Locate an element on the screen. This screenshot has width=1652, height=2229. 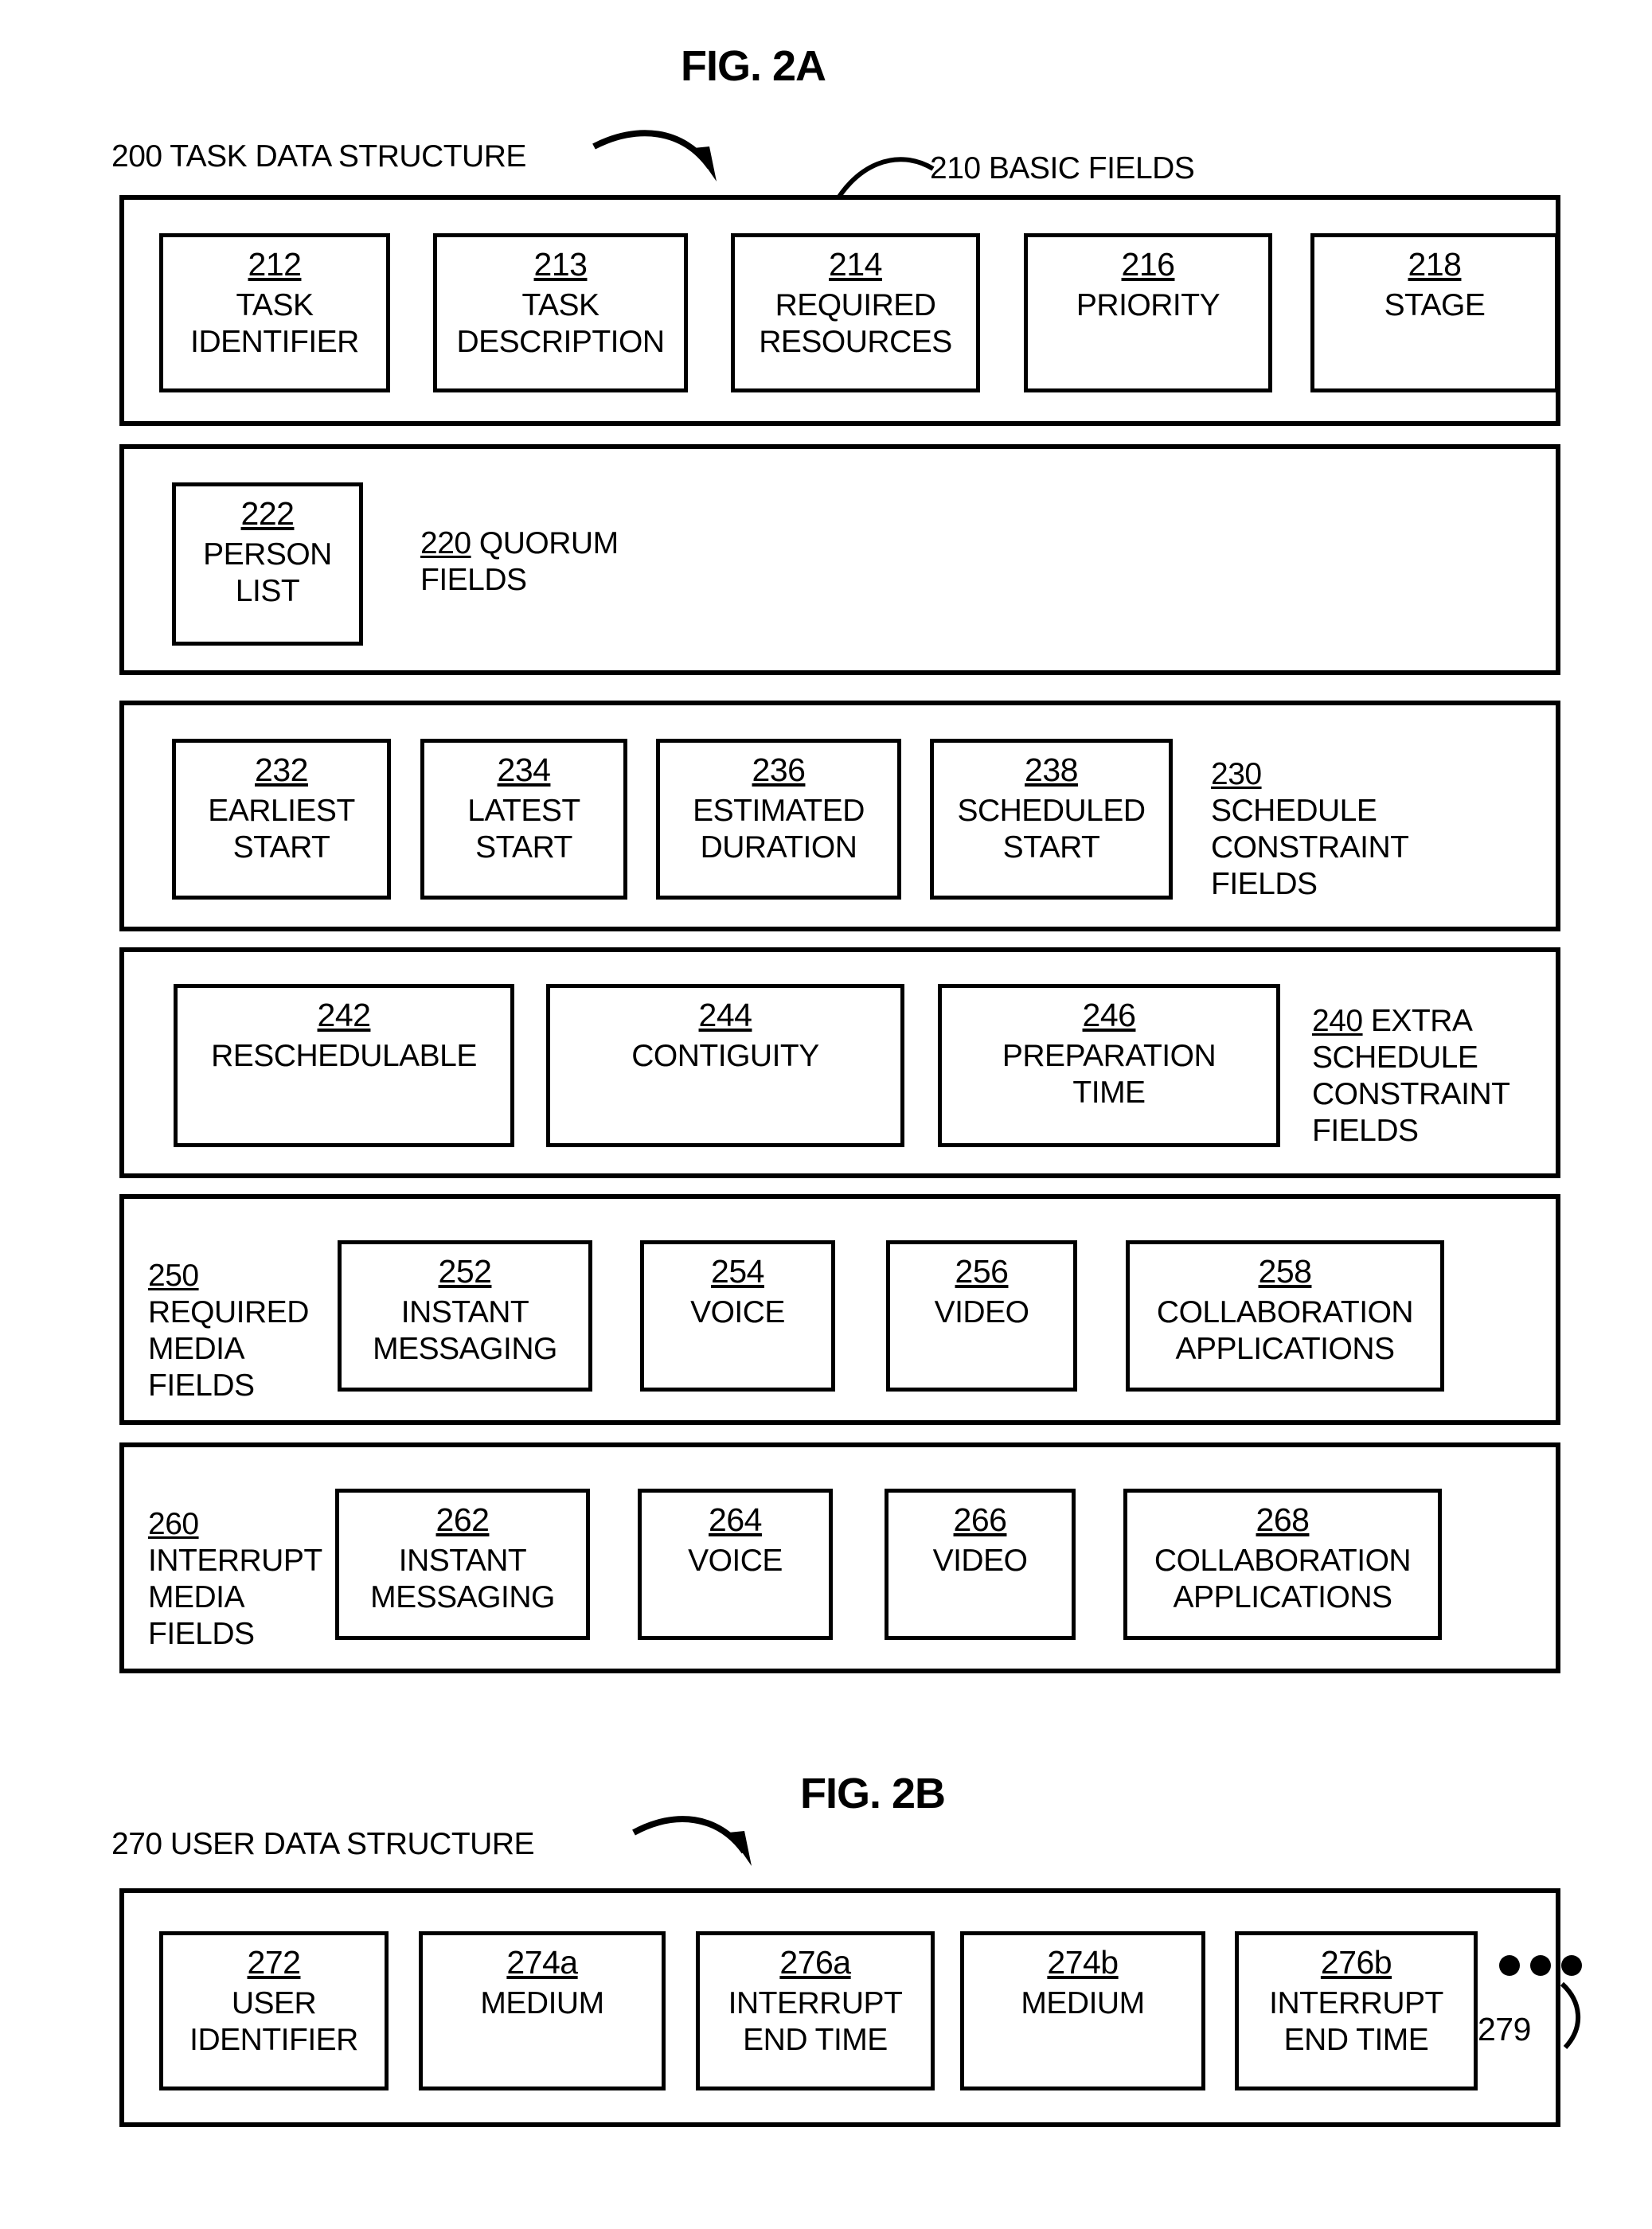
group-number: 230 is located at coordinates (1236, 774).